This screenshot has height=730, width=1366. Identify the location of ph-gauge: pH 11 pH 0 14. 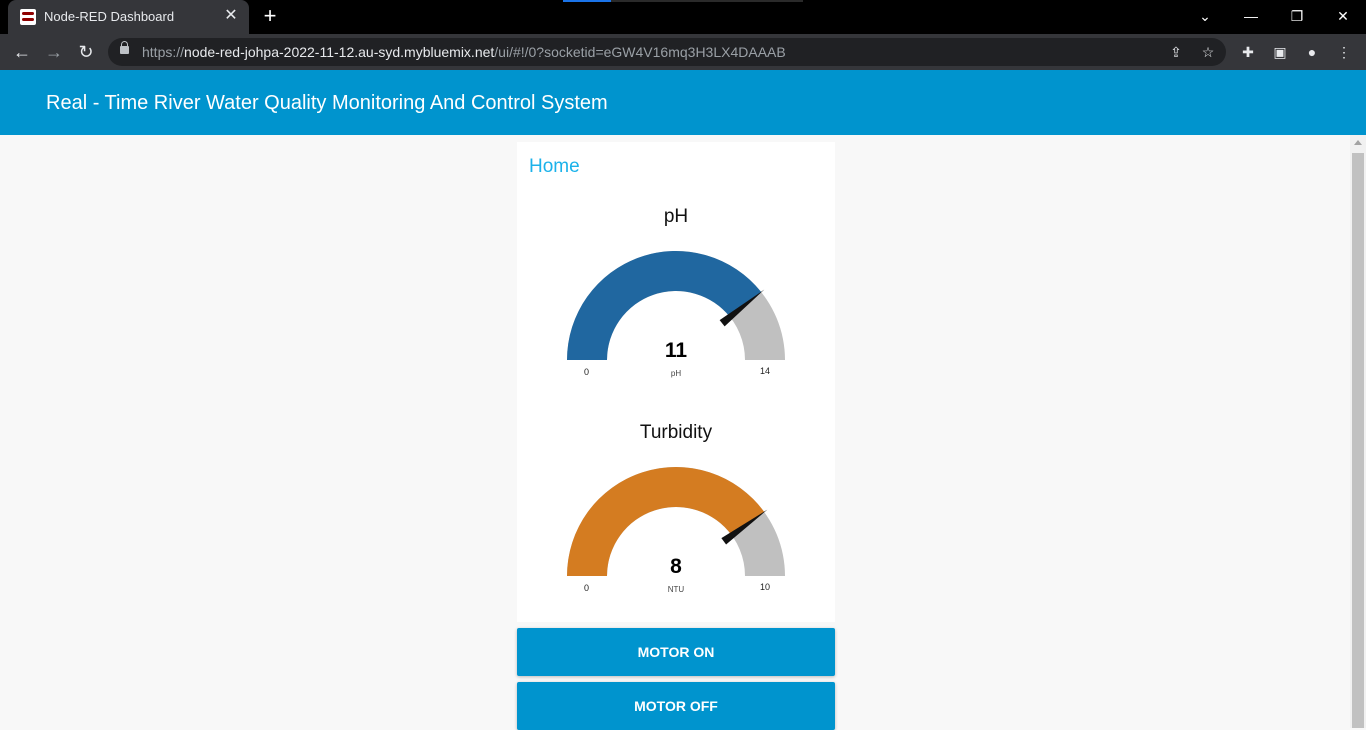
(676, 306).